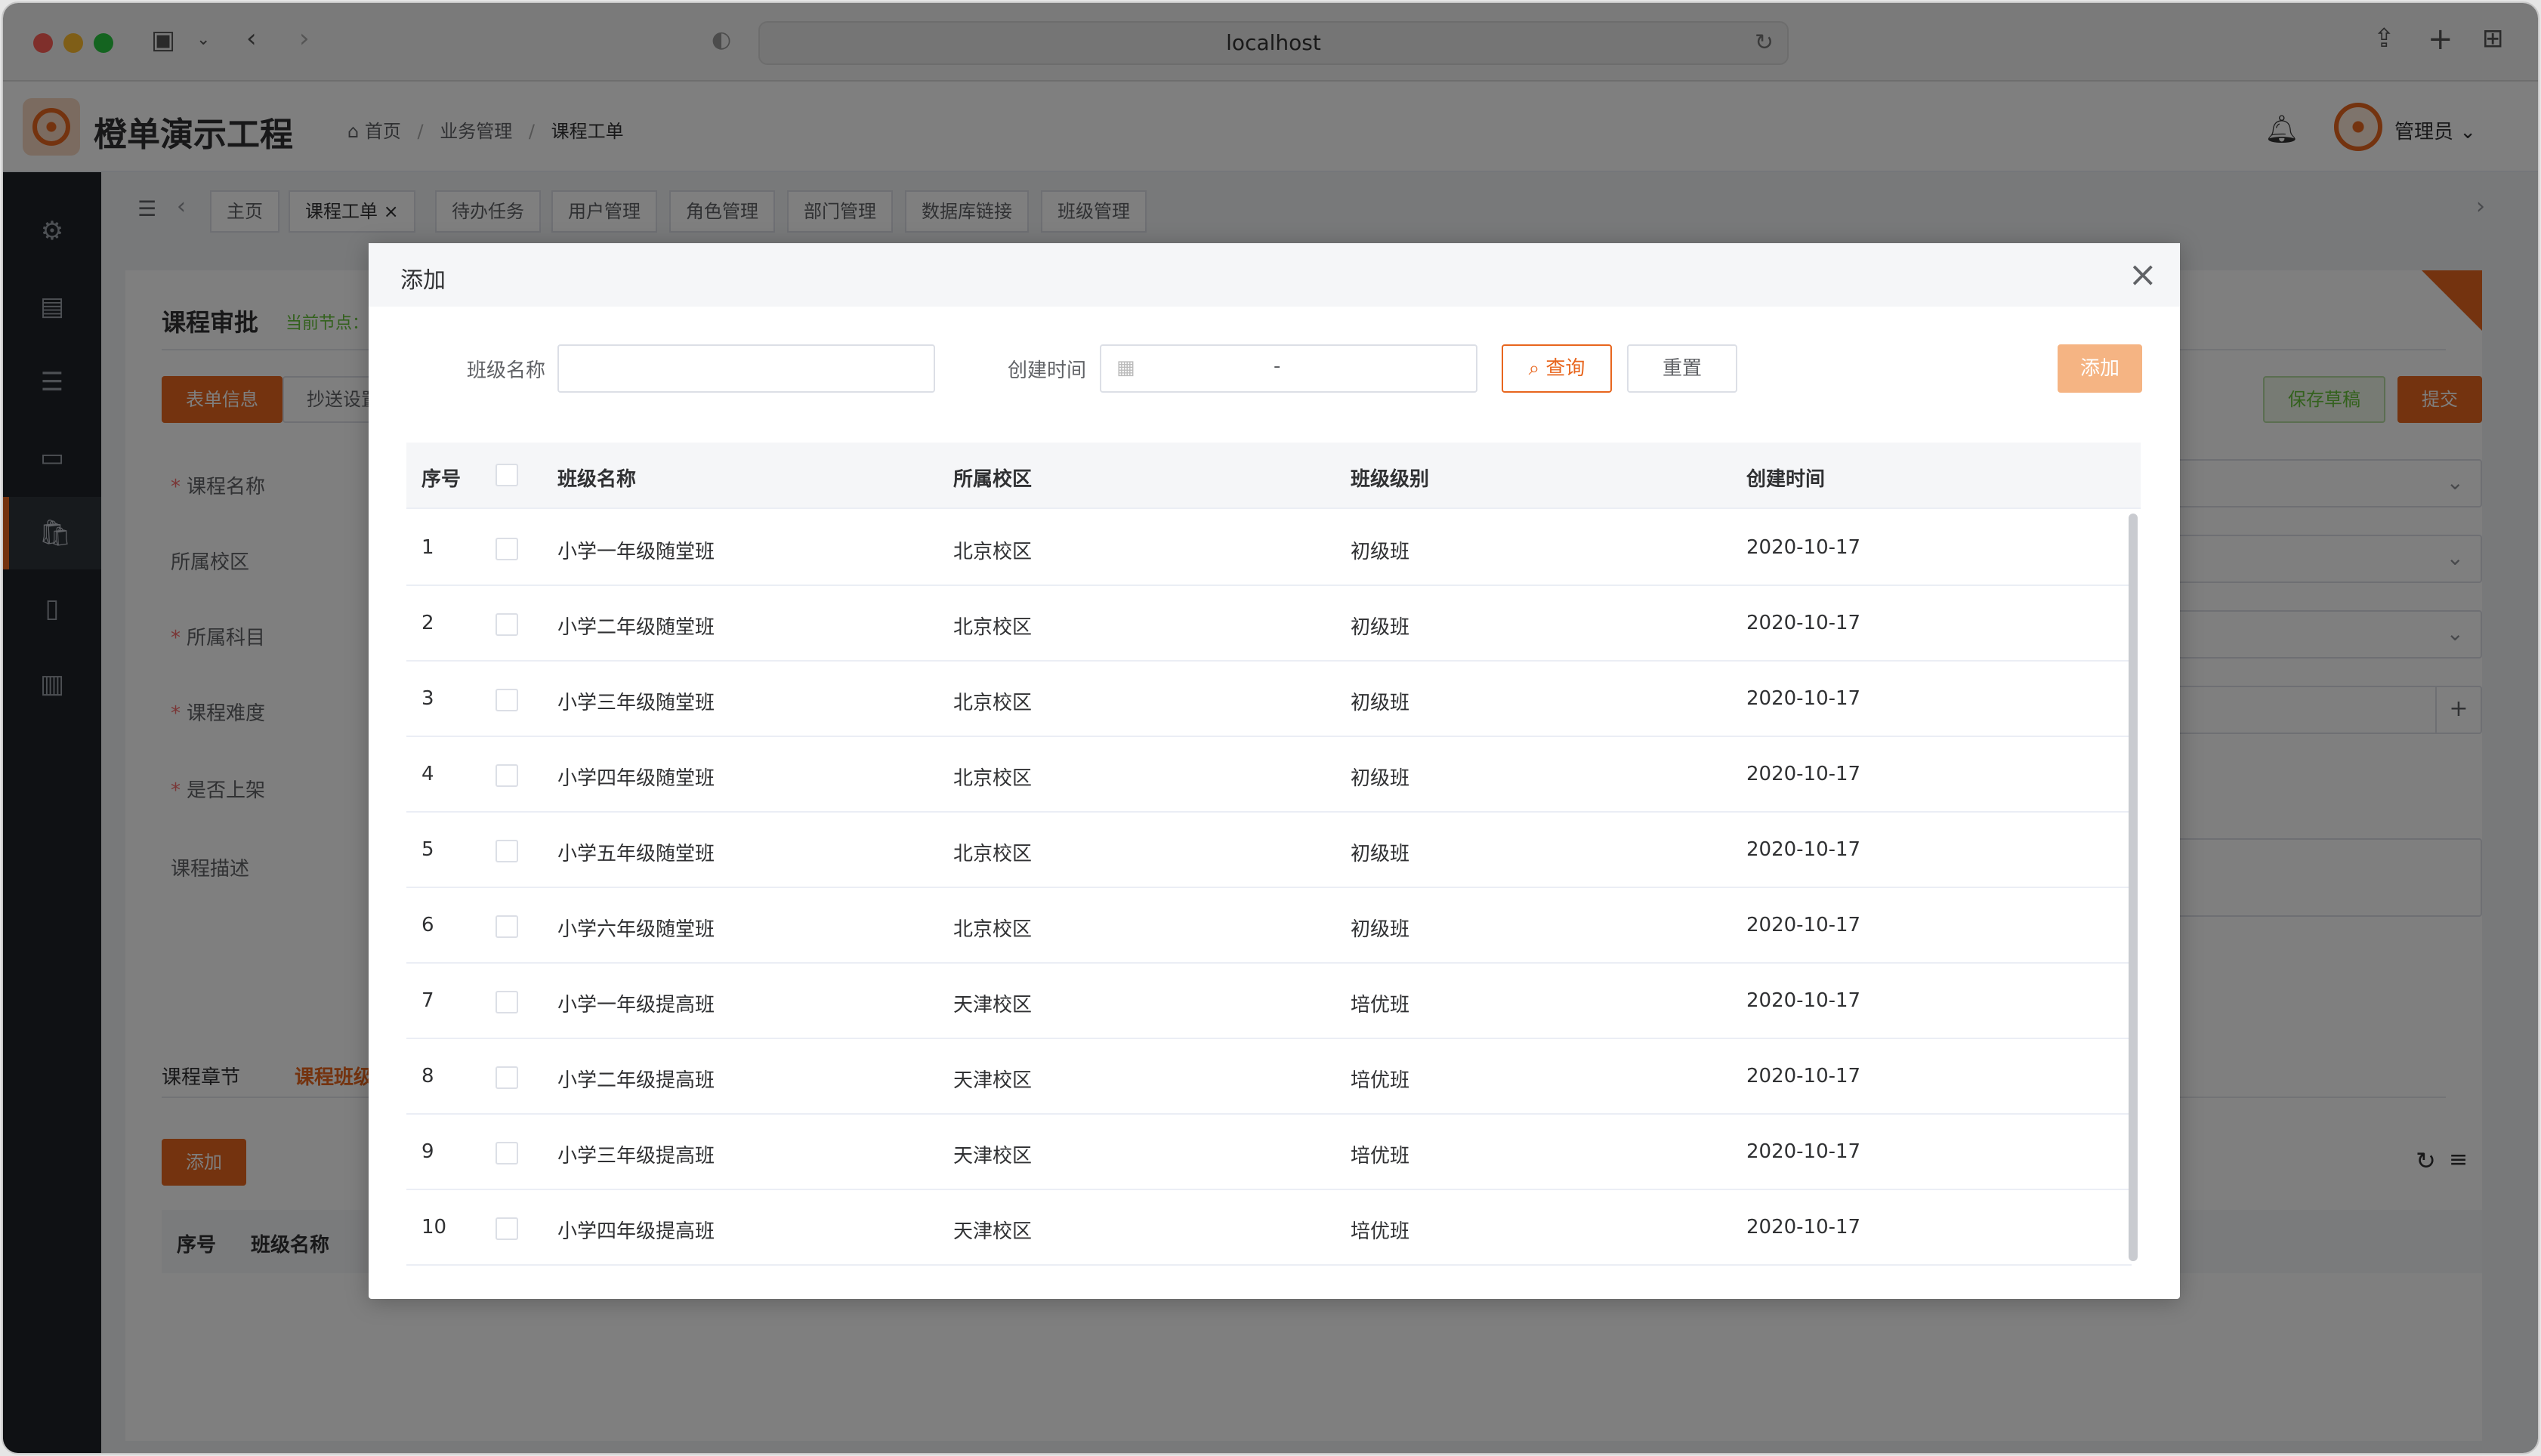 The width and height of the screenshot is (2541, 1456). I want to click on table-row: 2 小学二年级随堂班 北京校区 初级班 2020-10-17, so click(1269, 624).